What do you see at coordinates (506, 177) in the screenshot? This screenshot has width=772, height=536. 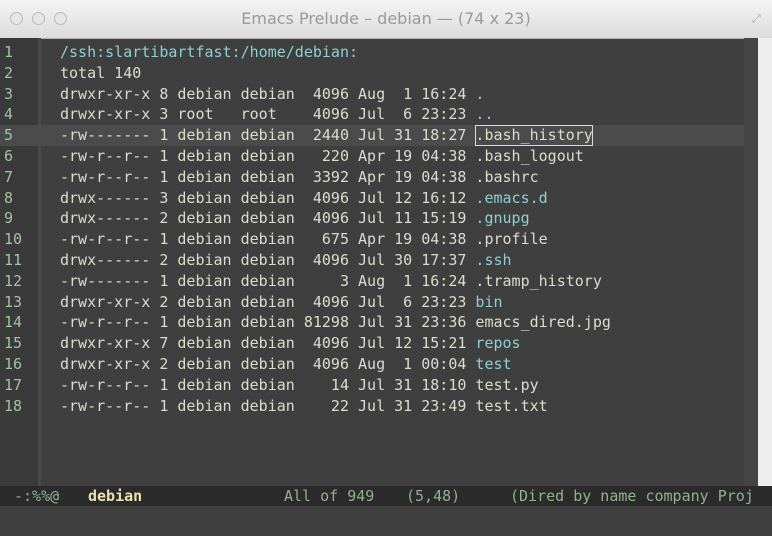 I see `file-name: .bashrc` at bounding box center [506, 177].